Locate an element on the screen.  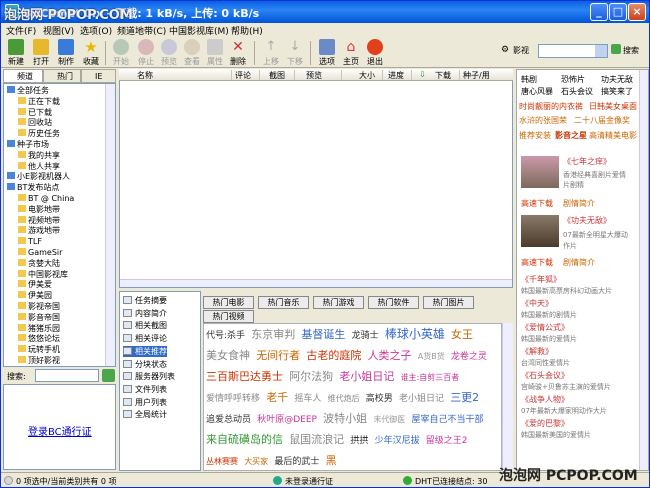
left-search-input is located at coordinates (67, 375).